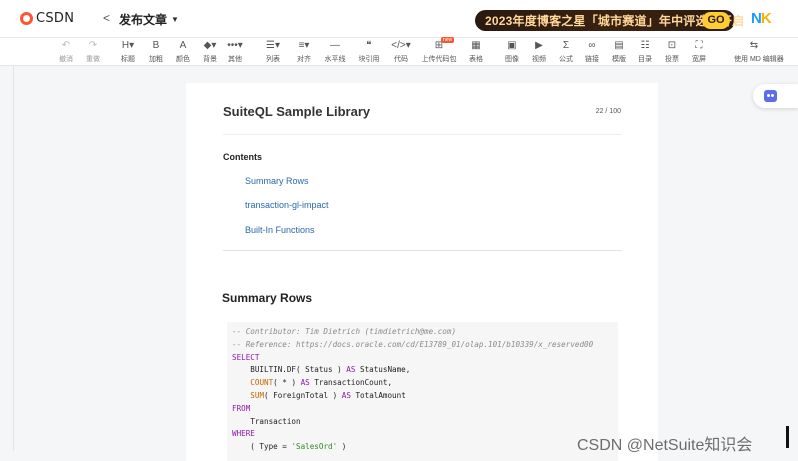 This screenshot has width=798, height=461. What do you see at coordinates (770, 96) in the screenshot?
I see `robot-icon` at bounding box center [770, 96].